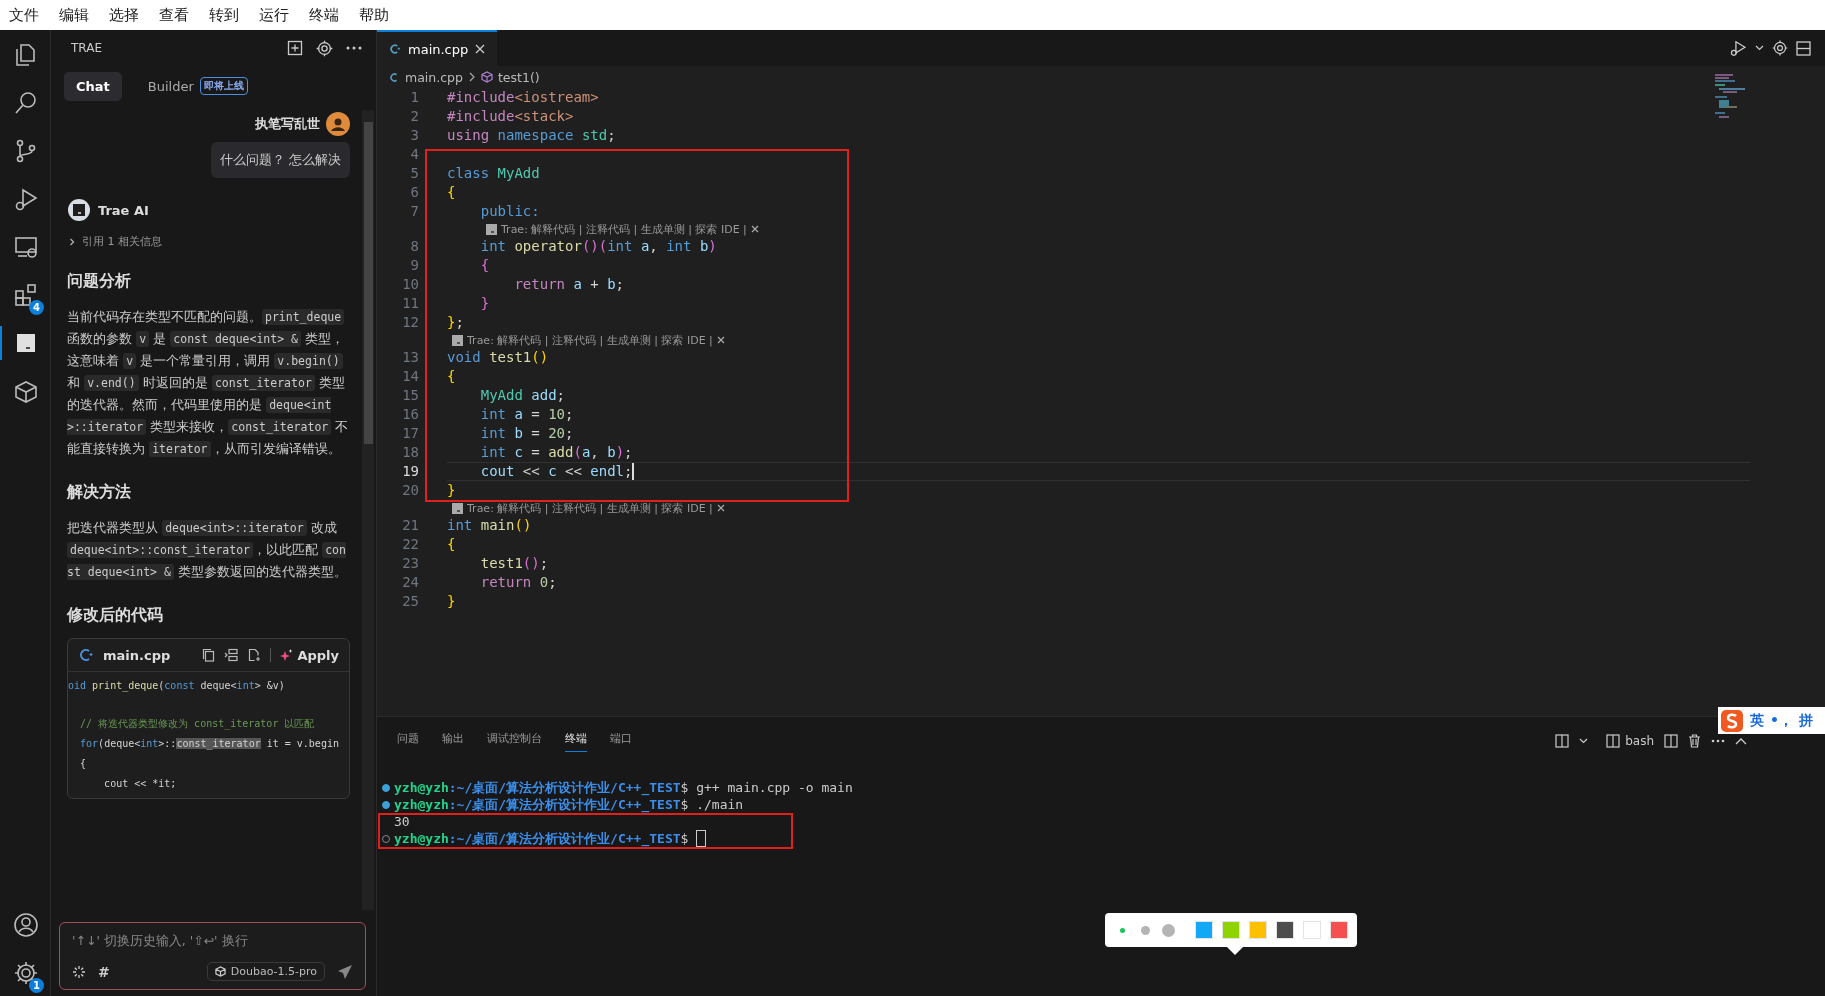 The height and width of the screenshot is (996, 1825). What do you see at coordinates (174, 15) in the screenshot?
I see `menu-item: 查看` at bounding box center [174, 15].